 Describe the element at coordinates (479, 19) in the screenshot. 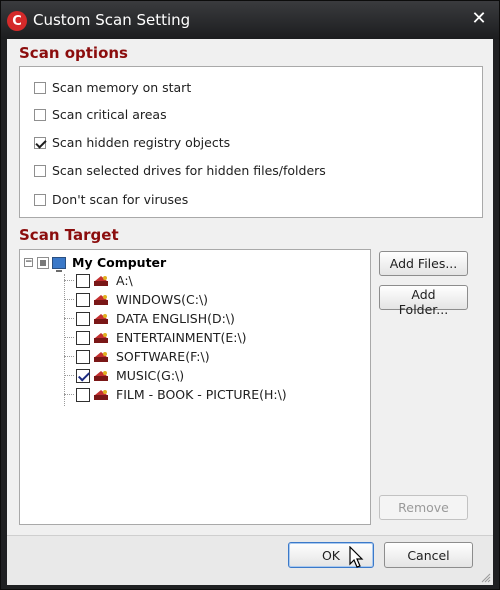

I see `close-button: ✕` at that location.